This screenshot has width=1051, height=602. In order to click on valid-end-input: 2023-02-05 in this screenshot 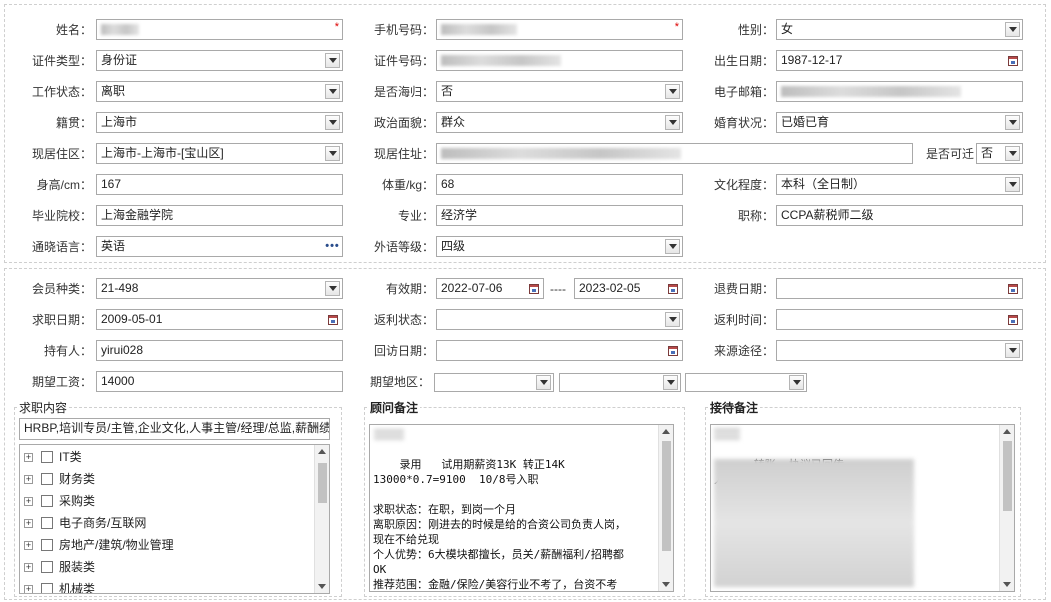, I will do `click(628, 288)`.